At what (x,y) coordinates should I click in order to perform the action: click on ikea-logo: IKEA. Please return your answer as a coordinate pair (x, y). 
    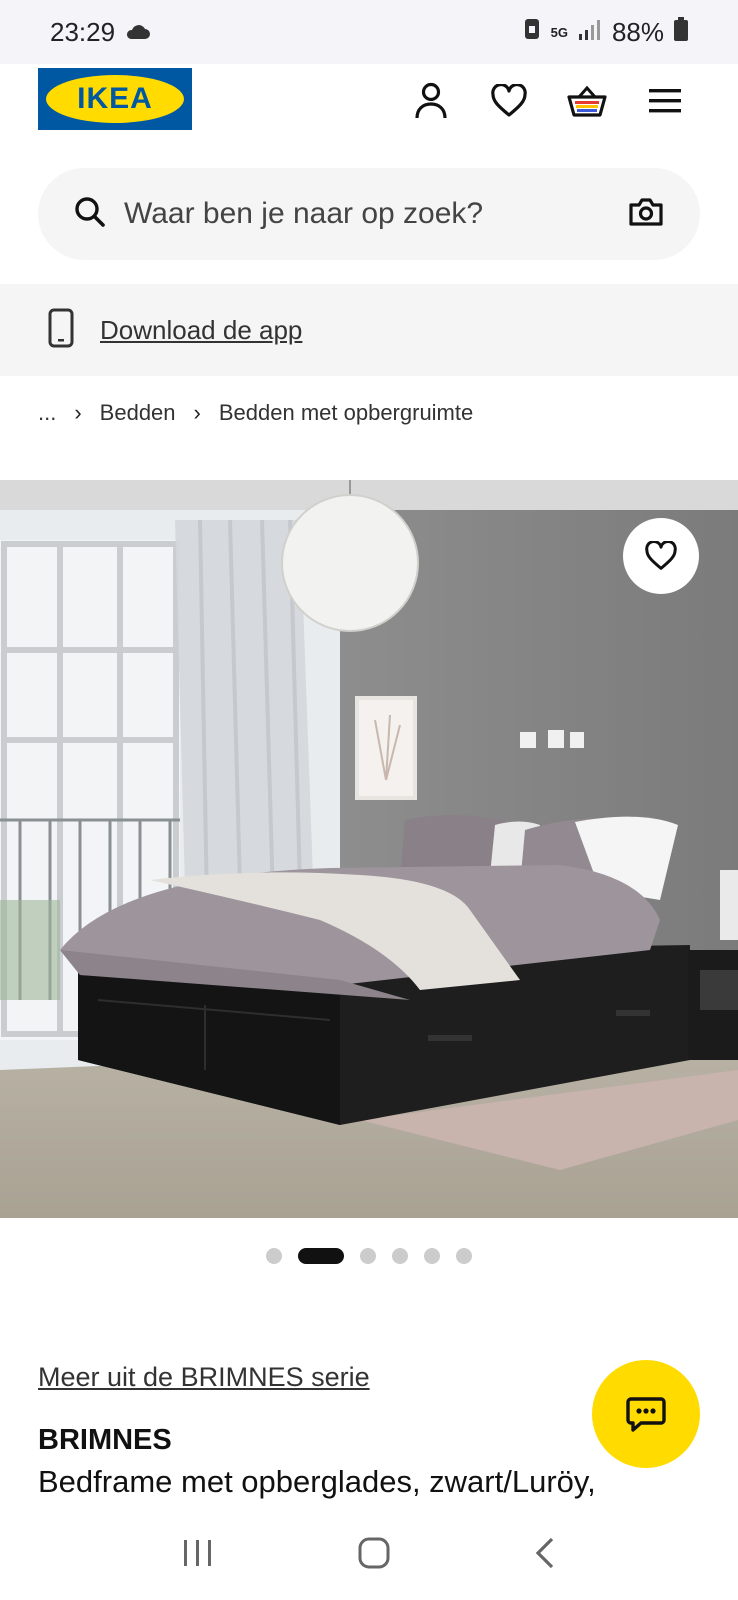
    Looking at the image, I should click on (115, 99).